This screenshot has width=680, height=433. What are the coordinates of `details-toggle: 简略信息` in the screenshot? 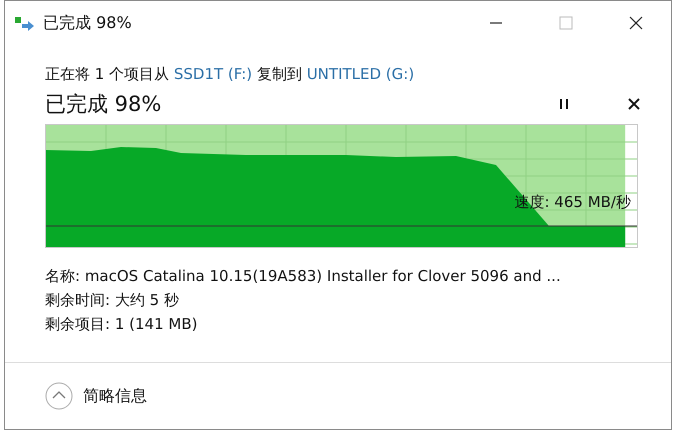 It's located at (96, 396).